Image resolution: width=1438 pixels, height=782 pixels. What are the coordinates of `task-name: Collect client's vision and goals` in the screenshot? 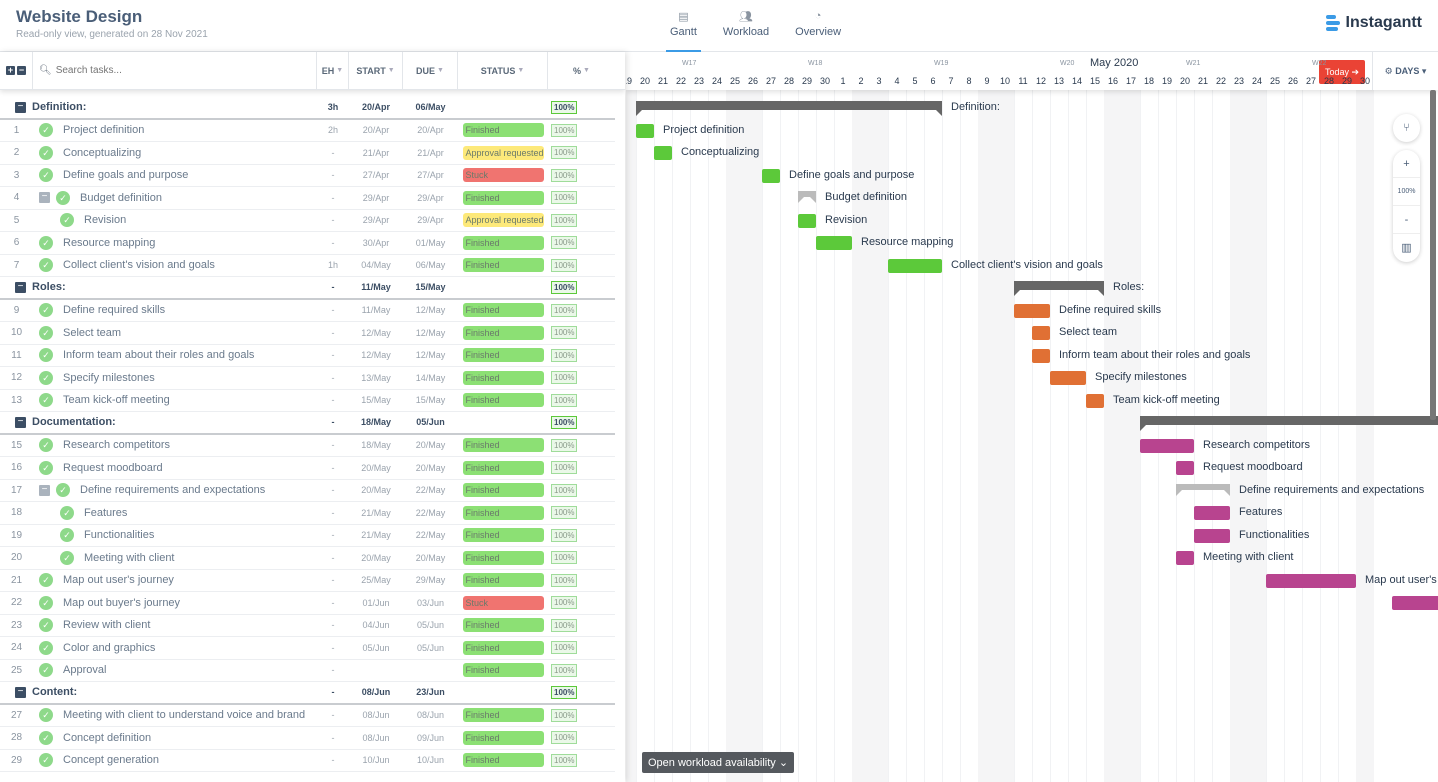 It's located at (190, 265).